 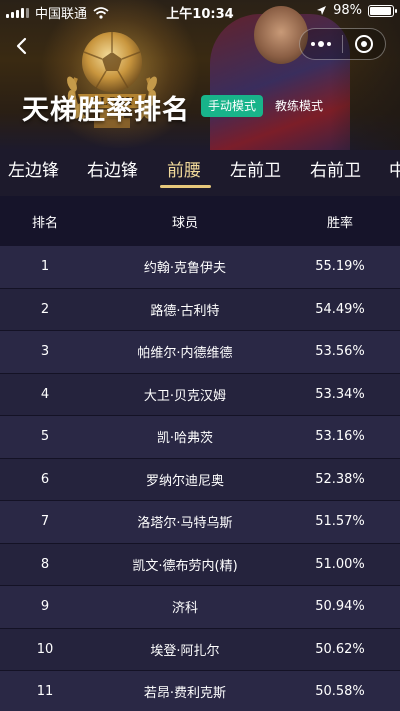 I want to click on win-rate-cell: 51.00%, so click(x=340, y=564).